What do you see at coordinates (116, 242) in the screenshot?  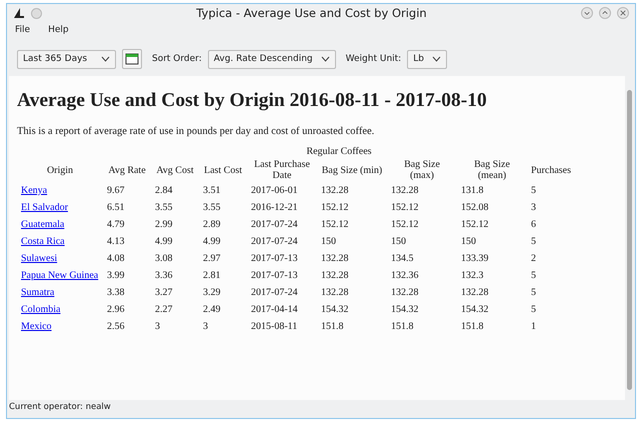 I see `table-cell-text: 4.13` at bounding box center [116, 242].